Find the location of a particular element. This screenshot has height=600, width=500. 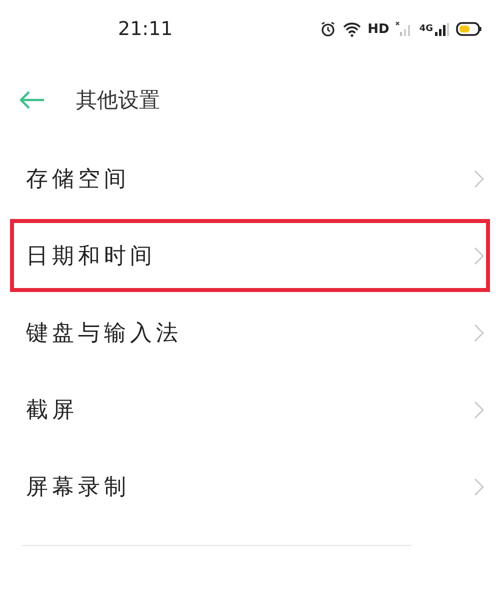

battery-icon is located at coordinates (469, 29).